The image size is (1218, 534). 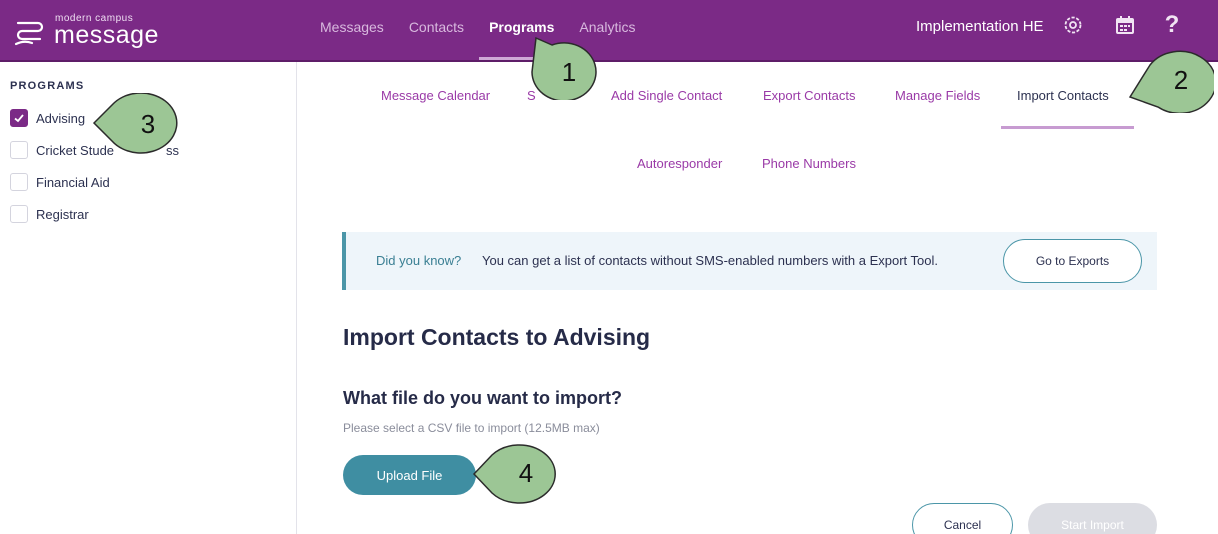 What do you see at coordinates (1181, 80) in the screenshot?
I see `callout-number: 2` at bounding box center [1181, 80].